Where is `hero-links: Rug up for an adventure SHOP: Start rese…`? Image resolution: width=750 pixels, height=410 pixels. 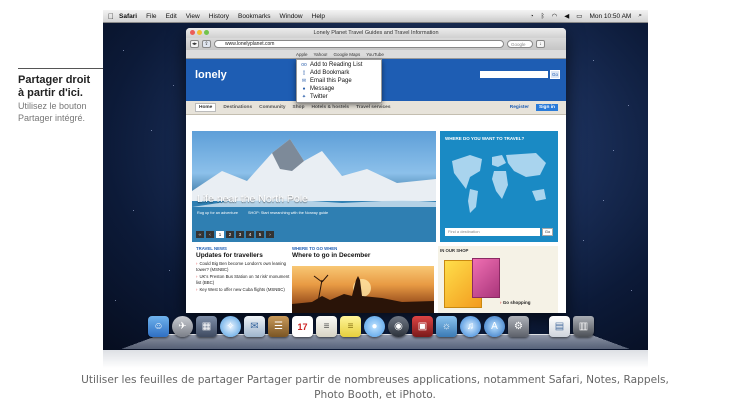
hero-links: Rug up for an adventure SHOP: Start rese… is located at coordinates (262, 213).